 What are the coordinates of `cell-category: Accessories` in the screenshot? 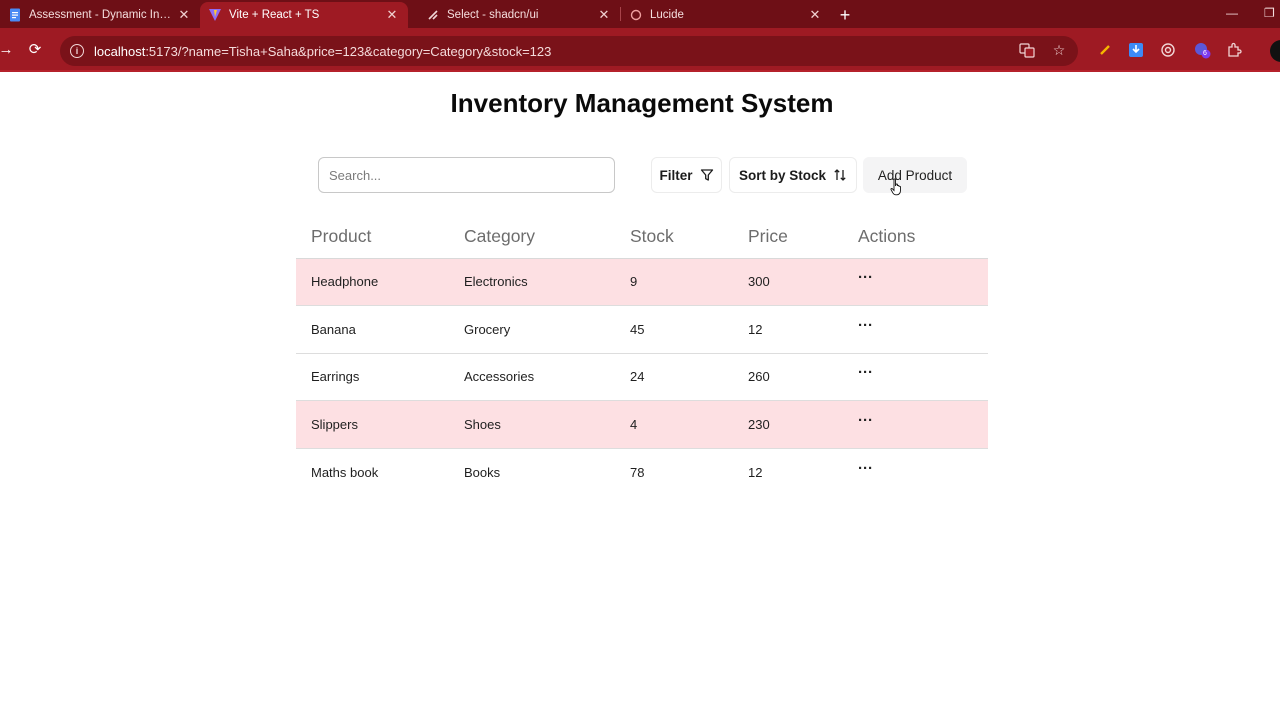 It's located at (547, 377).